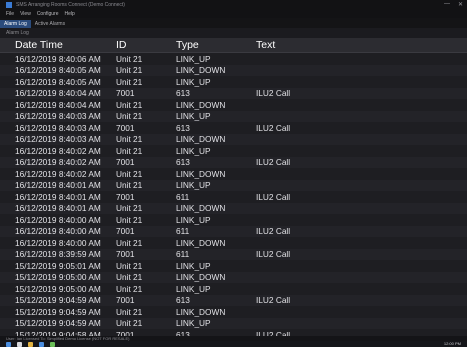  Describe the element at coordinates (233, 312) in the screenshot. I see `table-row: 15/12/2019 9:04:59 AM Unit 21 LINK_DOWN` at that location.